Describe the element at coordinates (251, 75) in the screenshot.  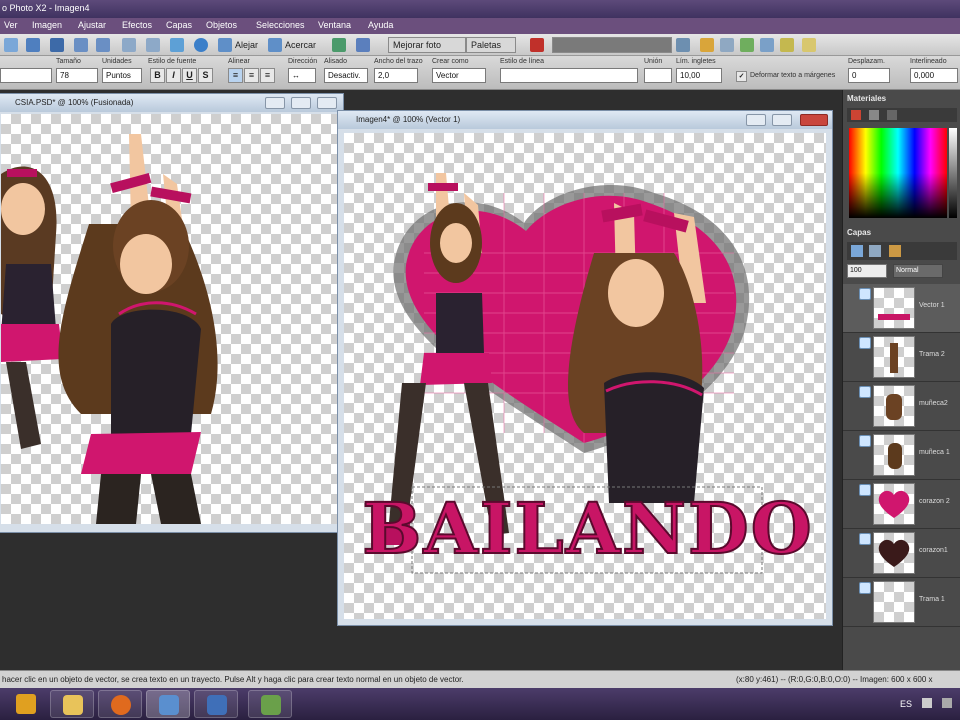
I see `align-center-icon: ≡` at that location.